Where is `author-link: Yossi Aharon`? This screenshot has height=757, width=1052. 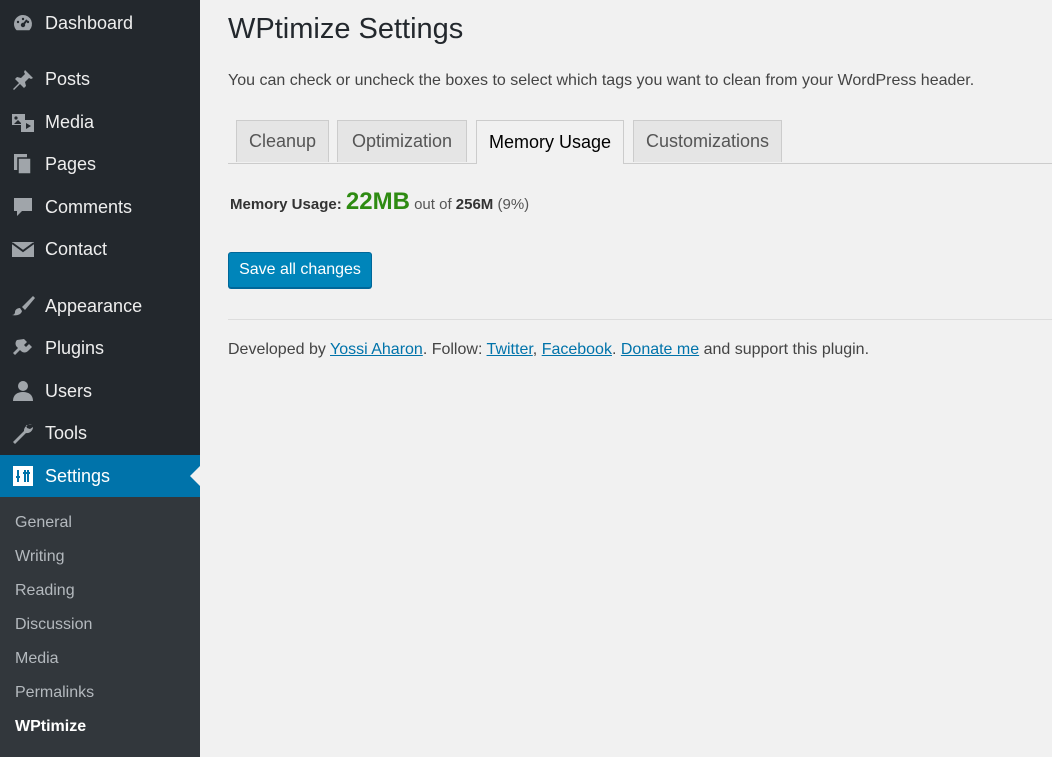 author-link: Yossi Aharon is located at coordinates (376, 349).